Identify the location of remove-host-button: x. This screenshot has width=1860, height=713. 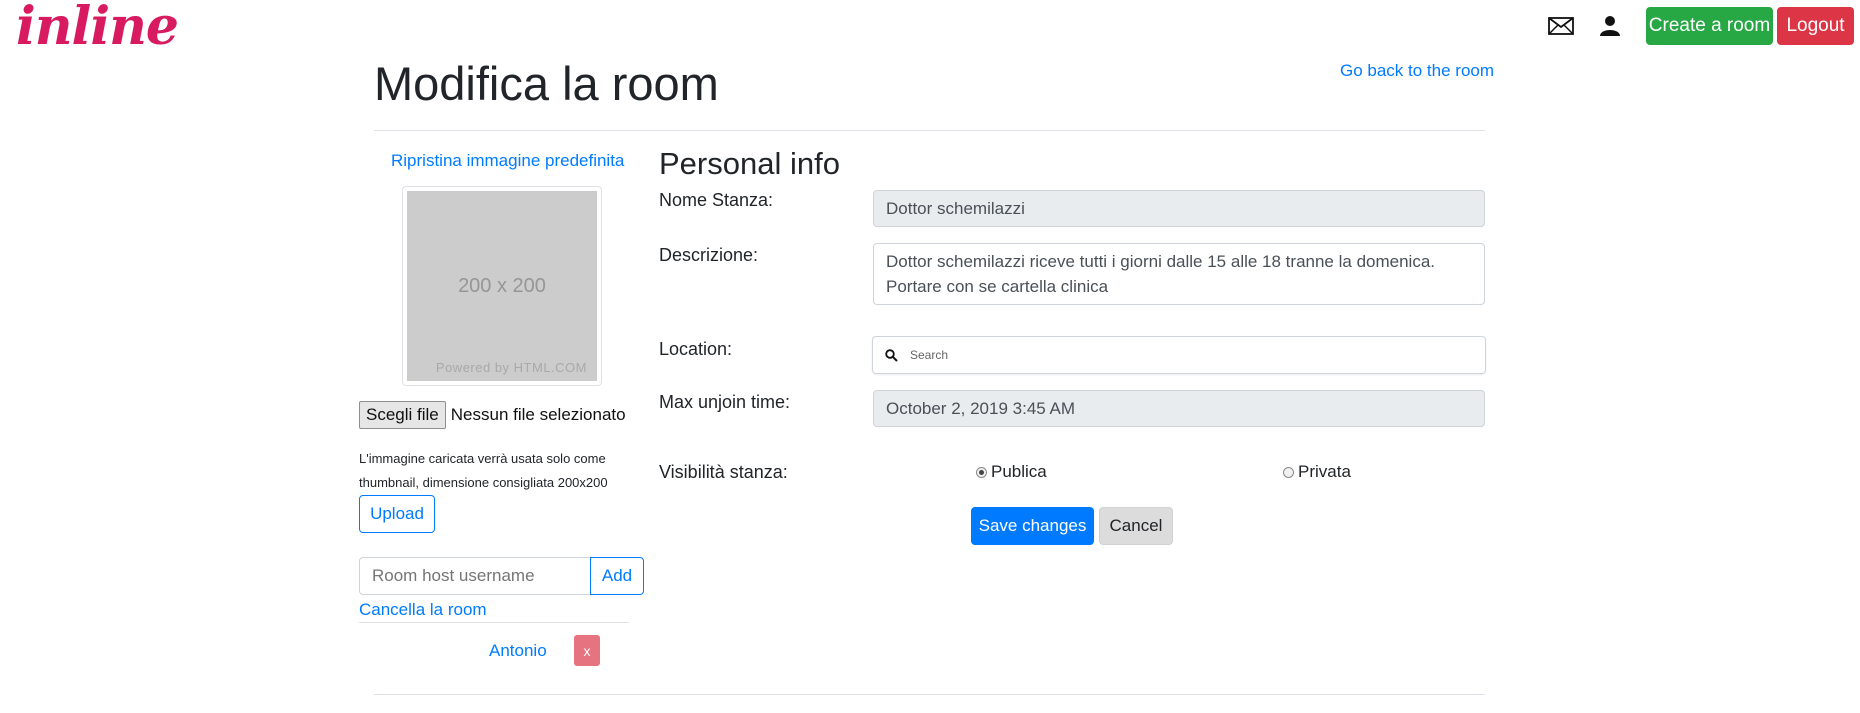
(587, 650).